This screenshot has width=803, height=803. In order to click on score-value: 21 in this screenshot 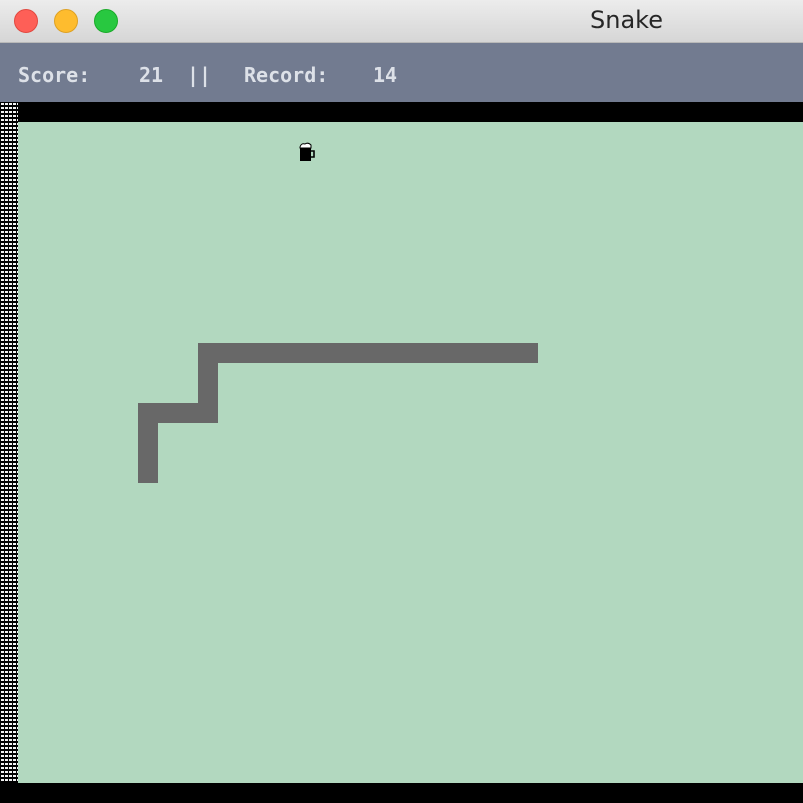, I will do `click(151, 75)`.